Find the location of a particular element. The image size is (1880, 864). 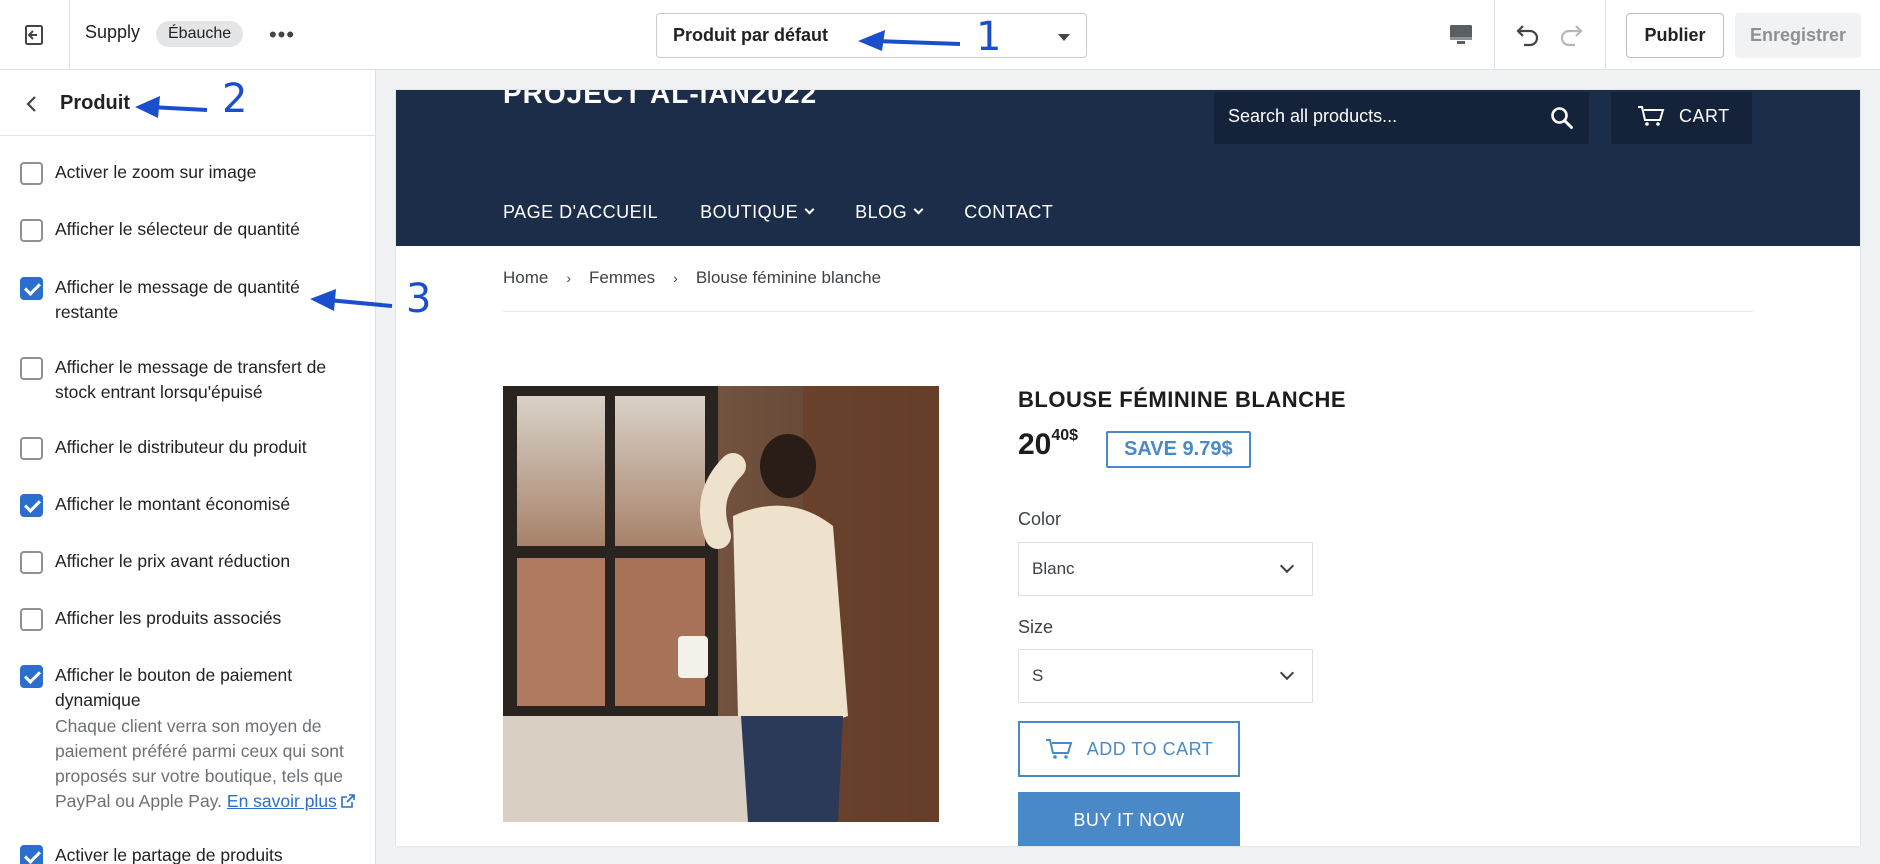

nav-item-home: PAGE D'ACCUEIL is located at coordinates (580, 212).